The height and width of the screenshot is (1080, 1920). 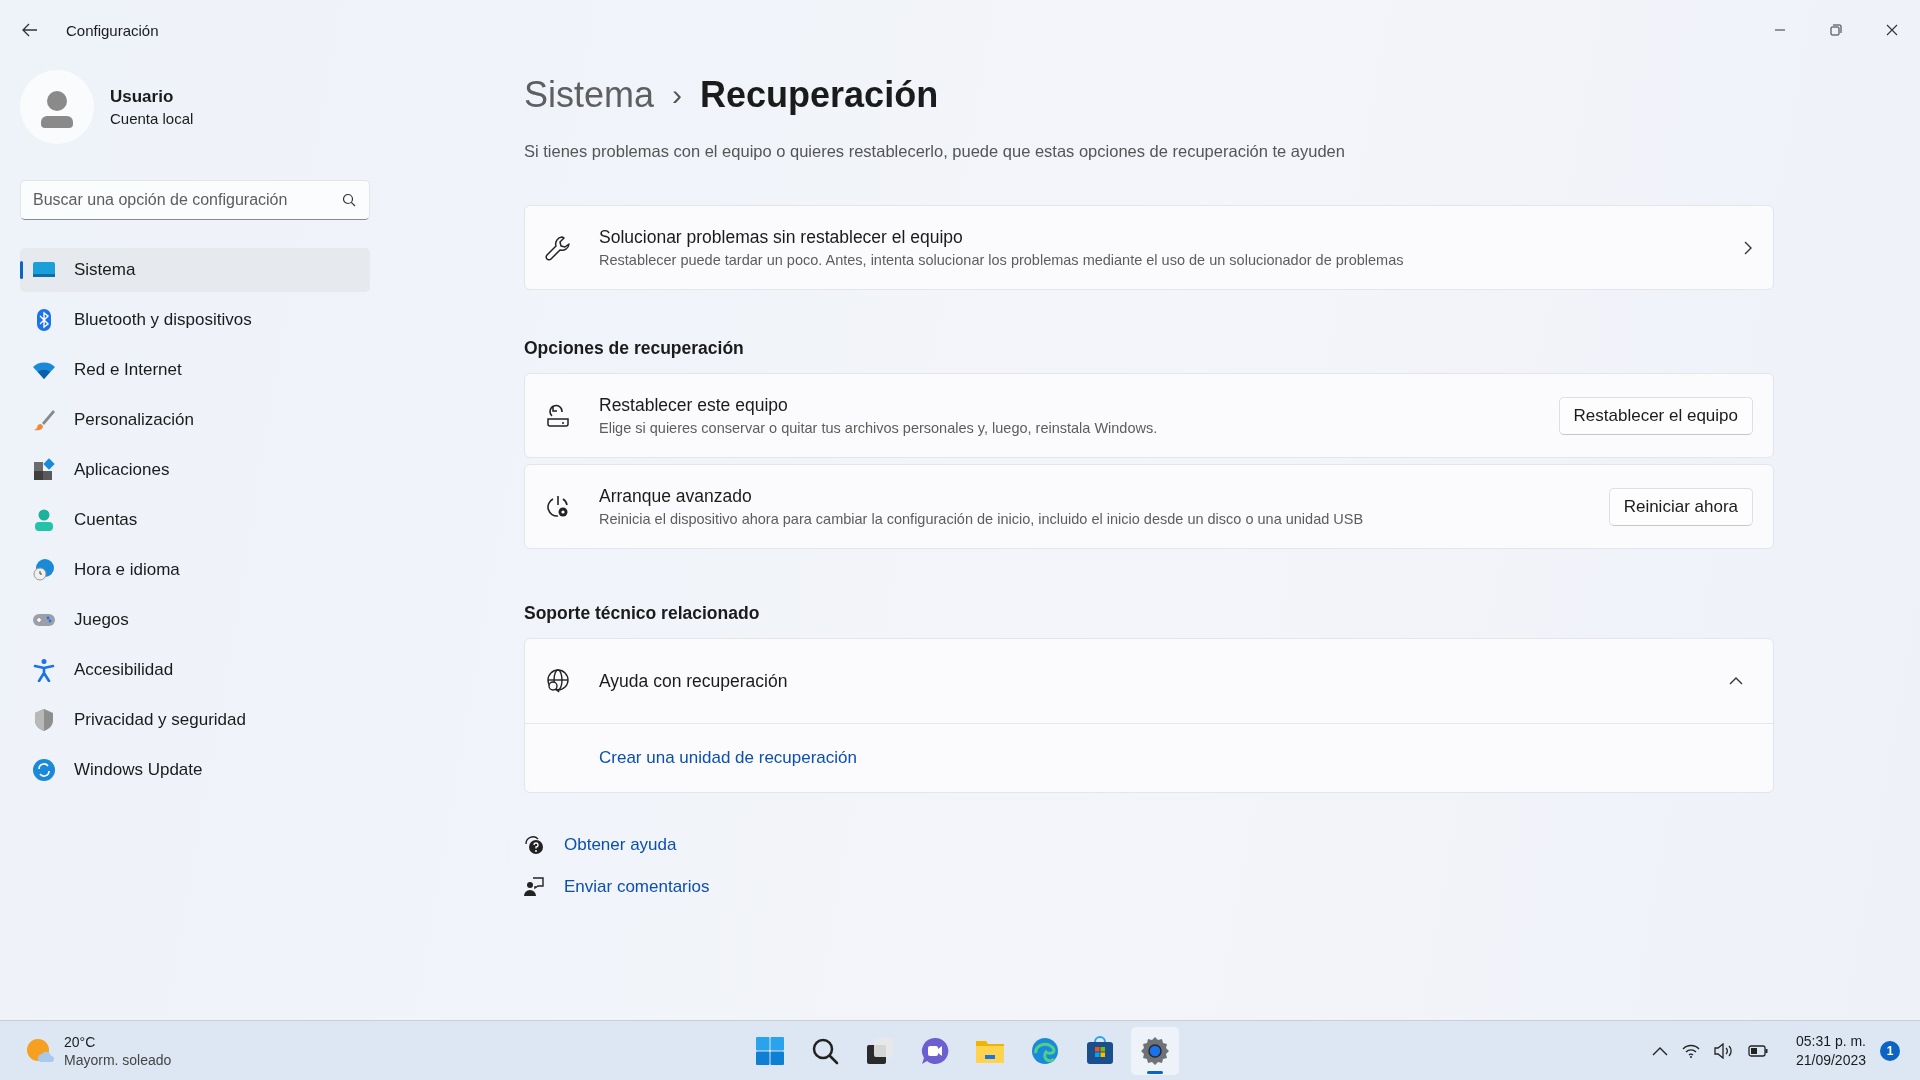 What do you see at coordinates (935, 1051) in the screenshot?
I see `chat-icon` at bounding box center [935, 1051].